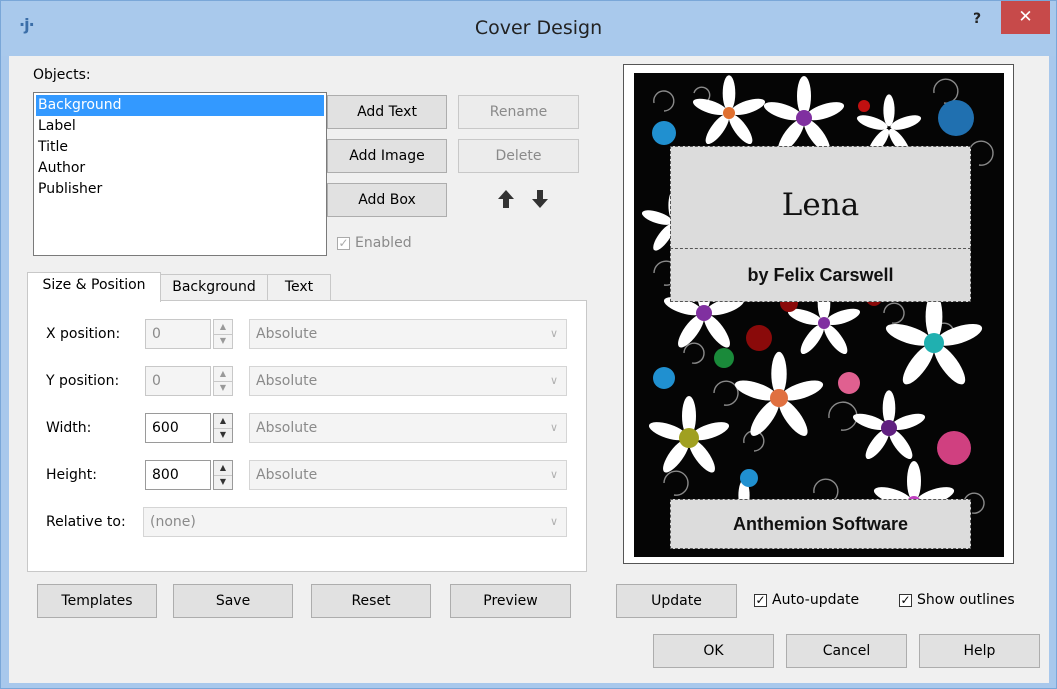 The width and height of the screenshot is (1057, 689). Describe the element at coordinates (178, 475) in the screenshot. I see `height-field: 800` at that location.